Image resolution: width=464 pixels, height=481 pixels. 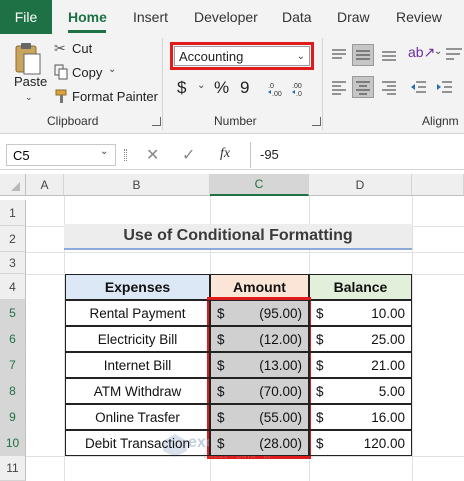 What do you see at coordinates (13, 468) in the screenshot?
I see `row-header: 11` at bounding box center [13, 468].